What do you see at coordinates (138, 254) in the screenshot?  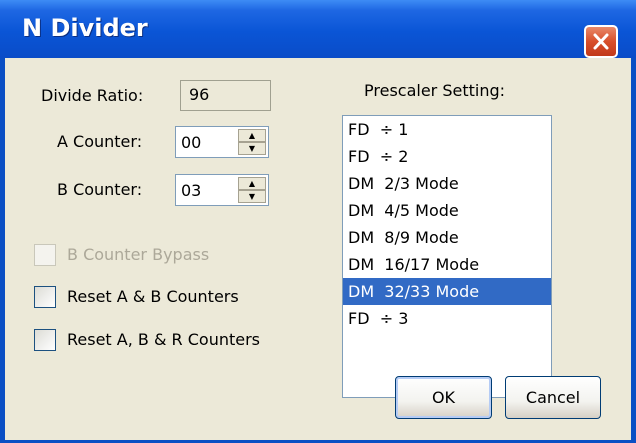 I see `b-counter-bypass-label: B Counter Bypass` at bounding box center [138, 254].